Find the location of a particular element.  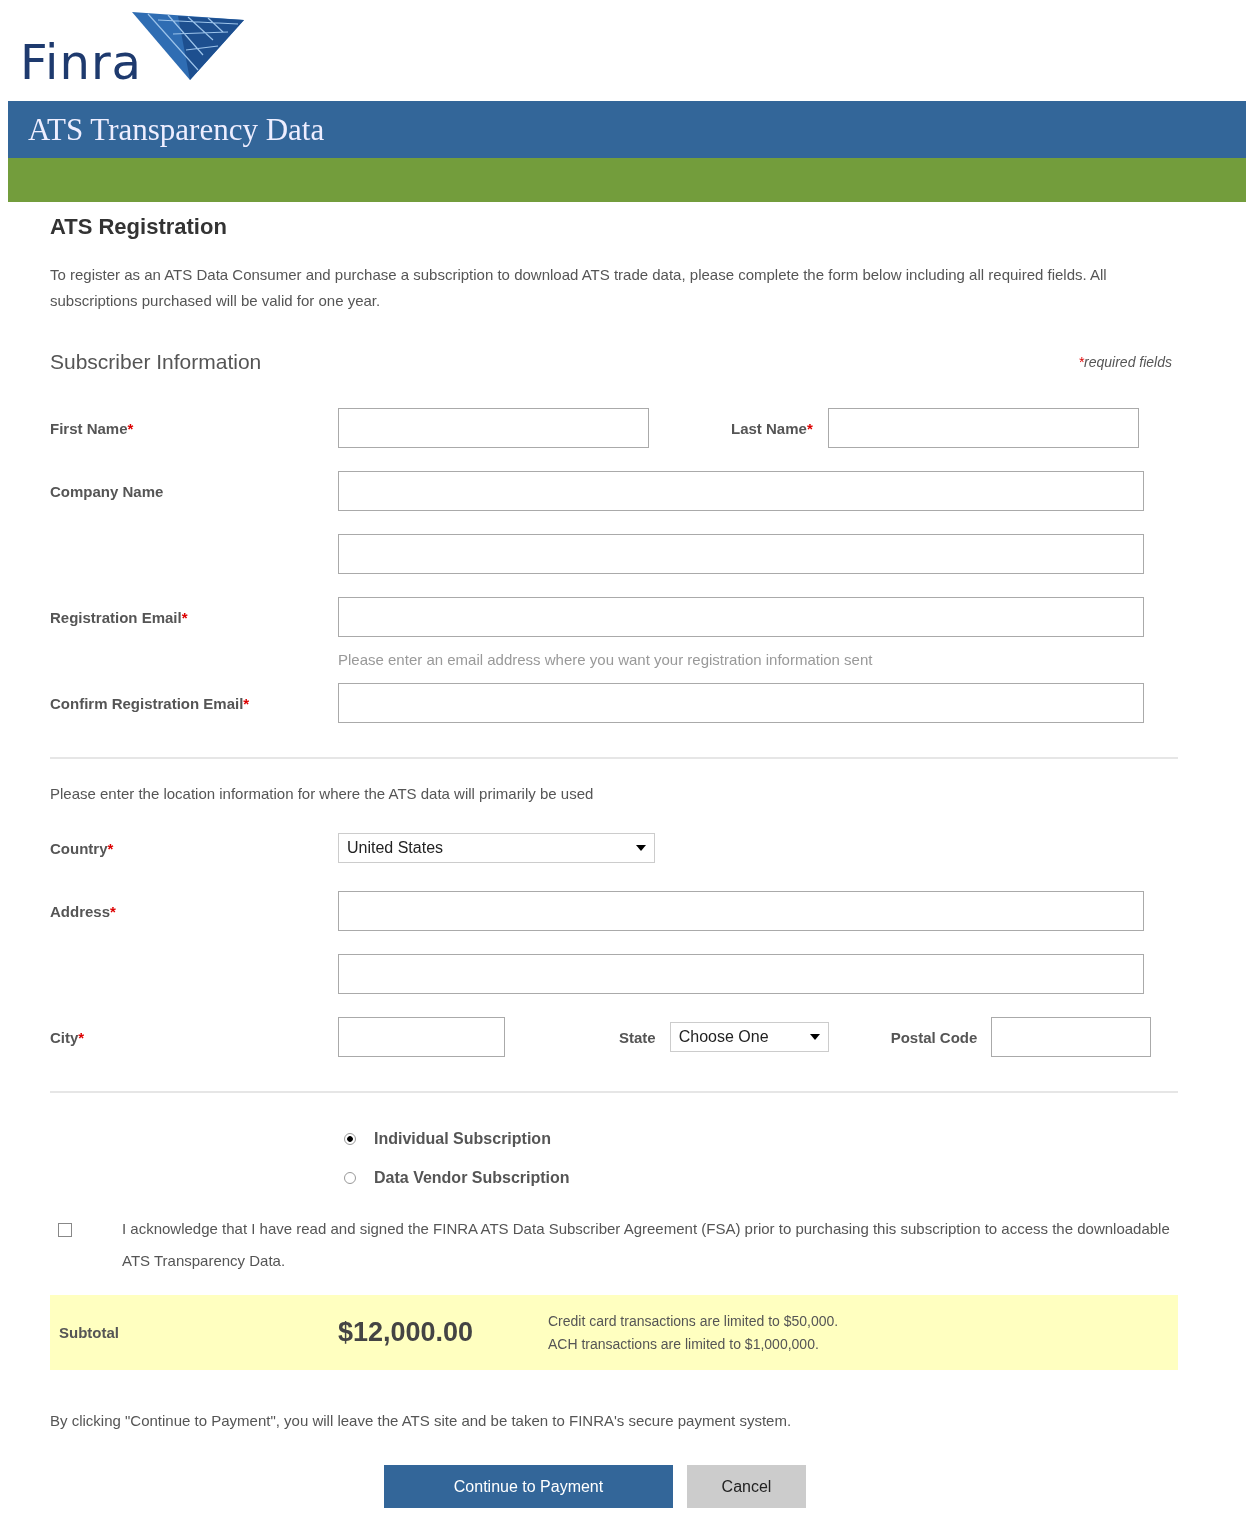

cancel-button: Cancel is located at coordinates (746, 1486).